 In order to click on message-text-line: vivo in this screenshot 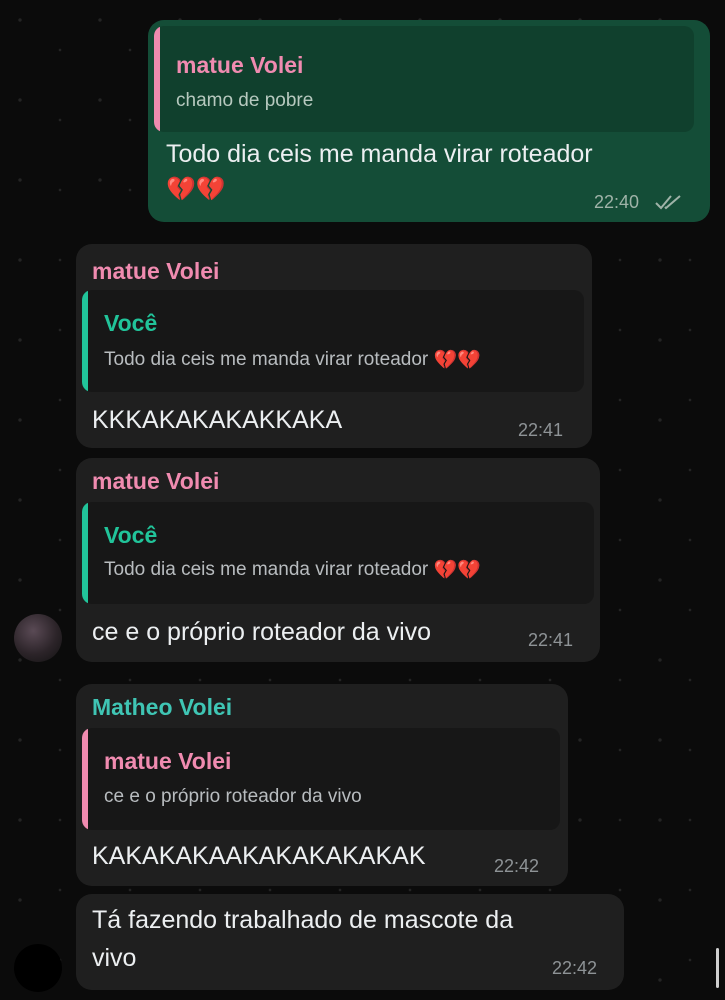, I will do `click(114, 958)`.